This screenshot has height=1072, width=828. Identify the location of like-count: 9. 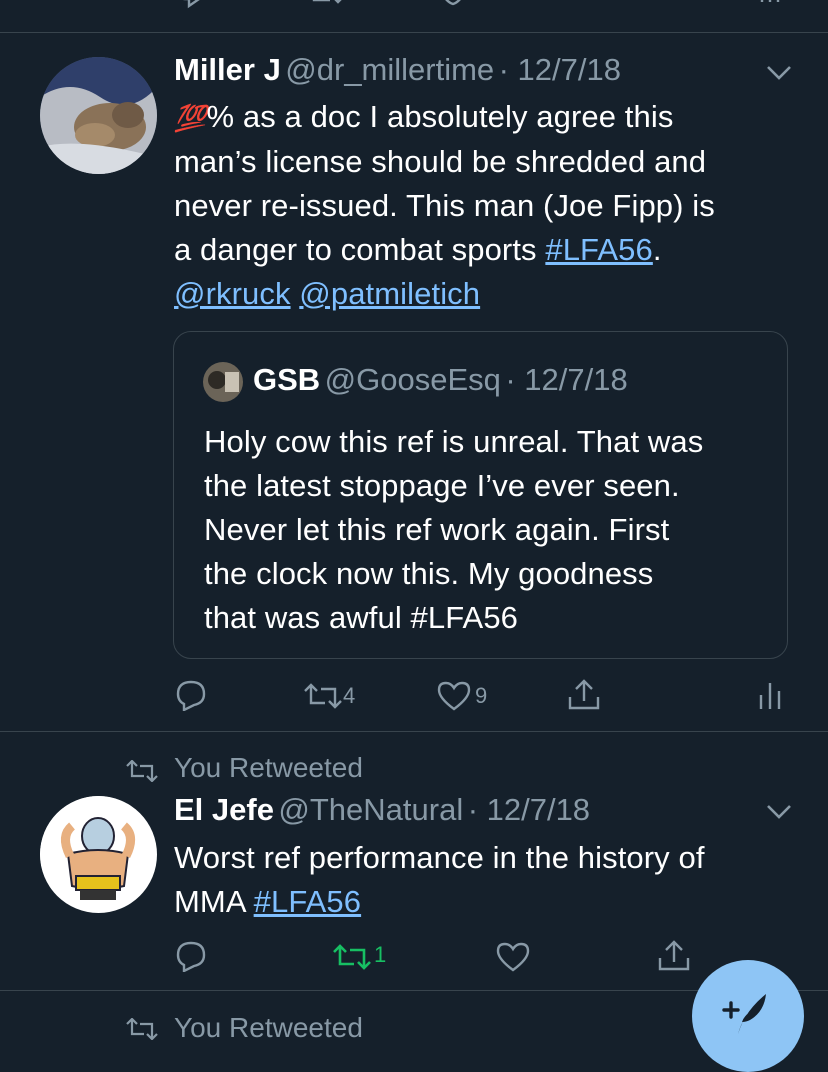
(481, 695).